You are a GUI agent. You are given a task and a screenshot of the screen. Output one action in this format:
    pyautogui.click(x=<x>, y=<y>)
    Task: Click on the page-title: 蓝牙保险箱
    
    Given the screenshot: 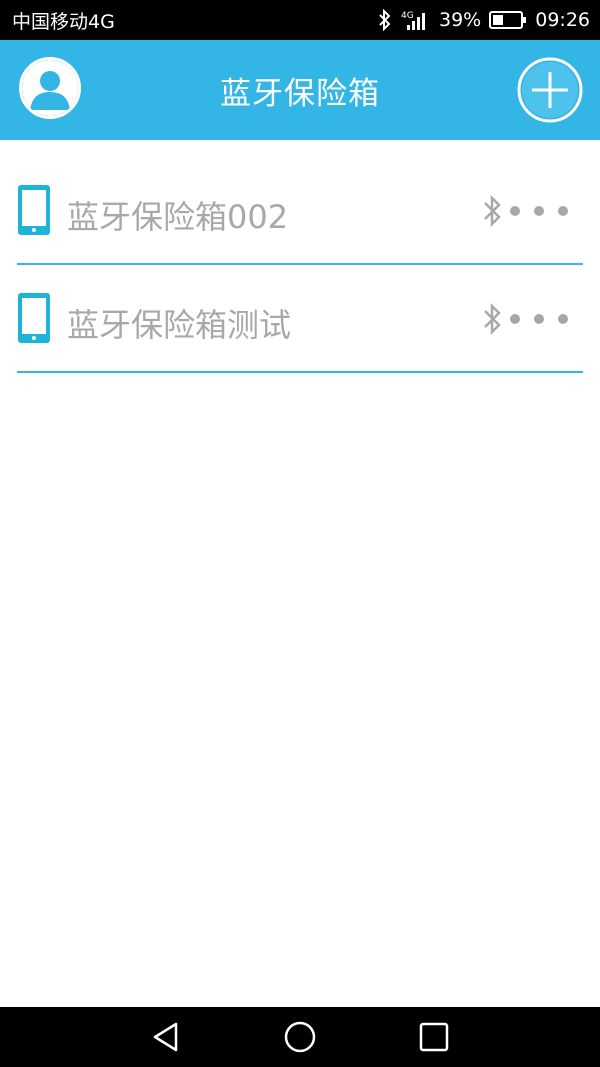 What is the action you would take?
    pyautogui.click(x=300, y=93)
    